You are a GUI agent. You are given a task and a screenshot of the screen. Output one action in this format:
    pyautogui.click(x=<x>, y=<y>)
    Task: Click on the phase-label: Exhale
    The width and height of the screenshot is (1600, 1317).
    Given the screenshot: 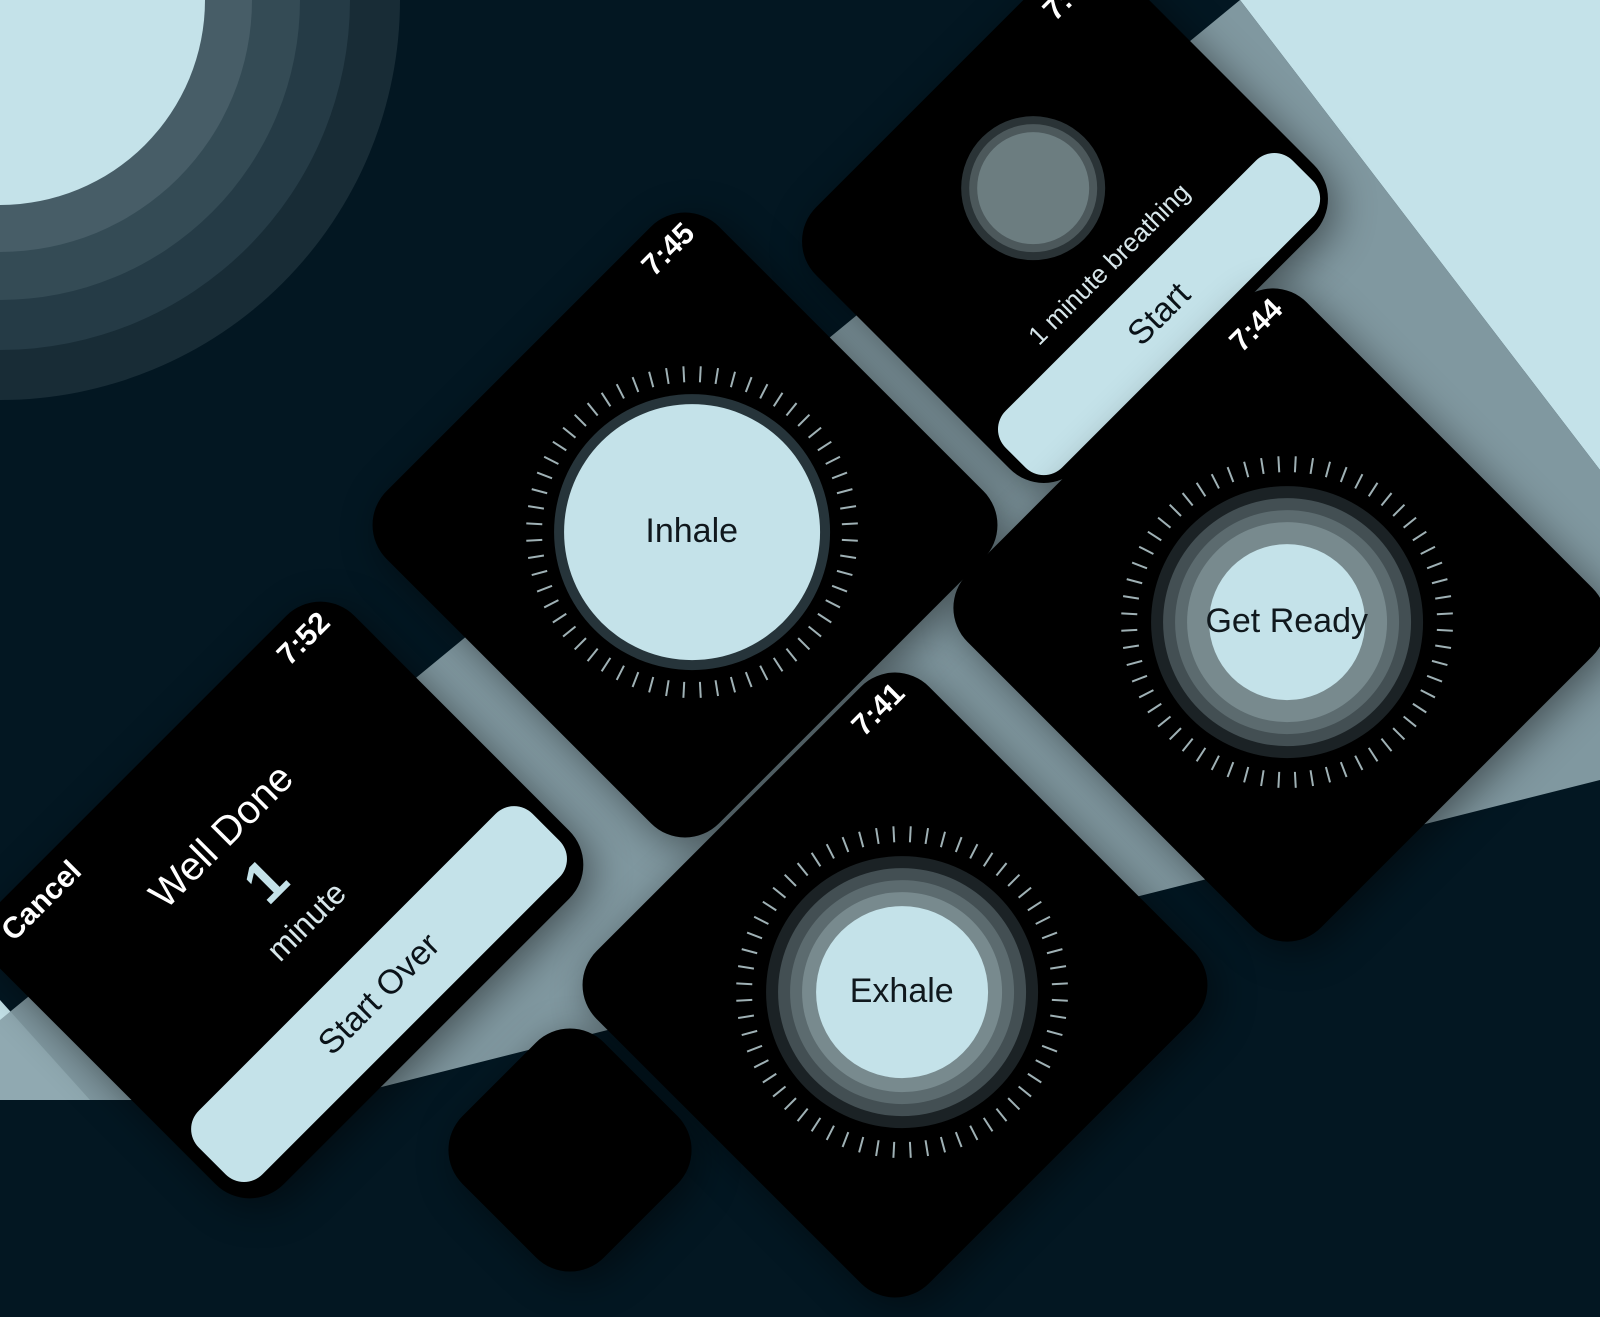 What is the action you would take?
    pyautogui.click(x=901, y=991)
    